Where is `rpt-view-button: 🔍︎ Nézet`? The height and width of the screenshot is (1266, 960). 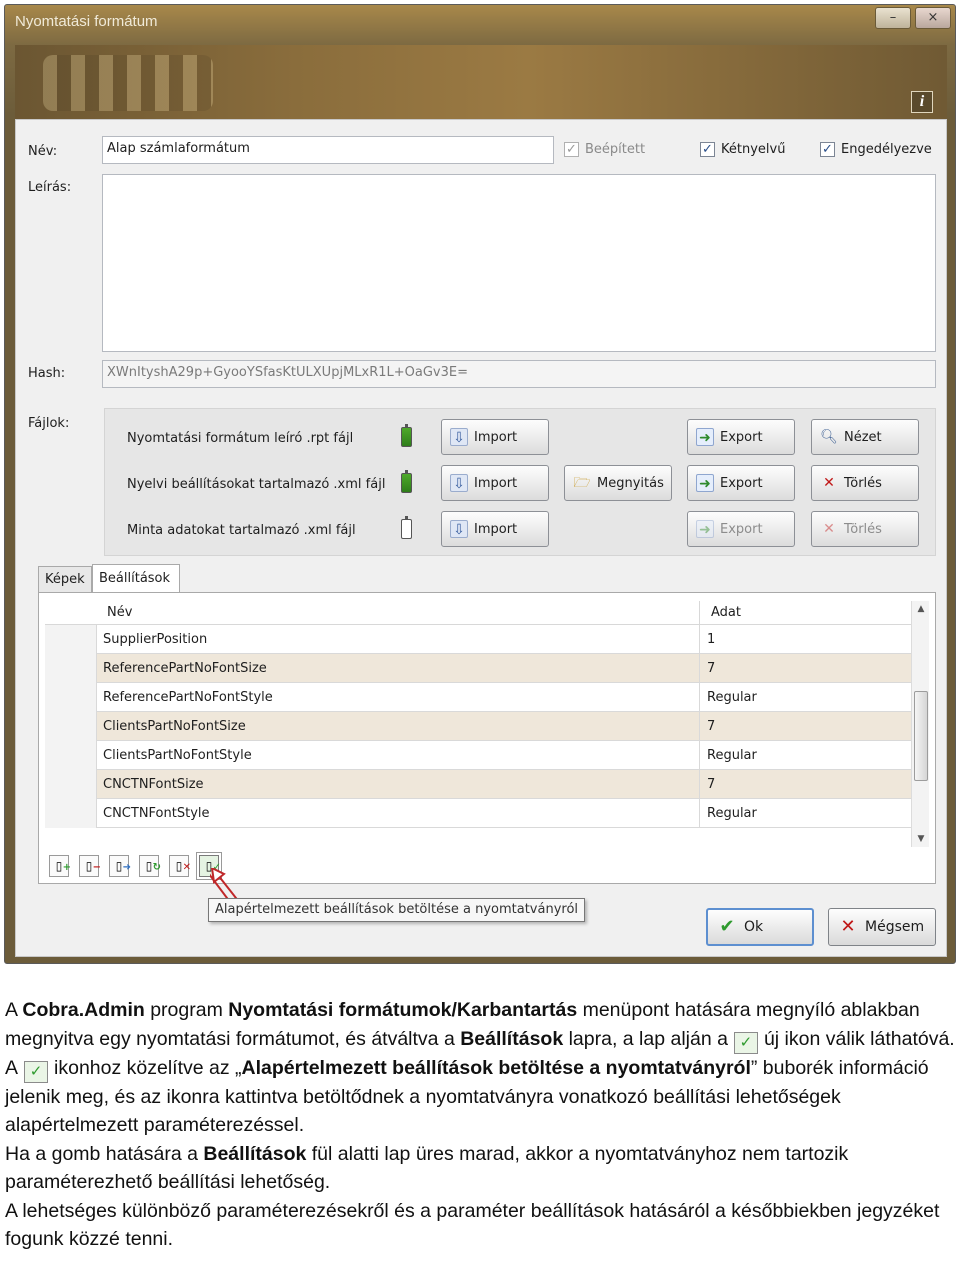 rpt-view-button: 🔍︎ Nézet is located at coordinates (865, 437).